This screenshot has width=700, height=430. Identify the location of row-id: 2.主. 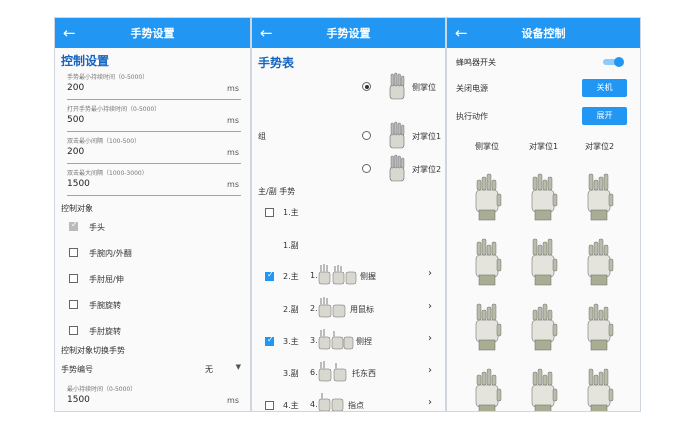
(291, 276).